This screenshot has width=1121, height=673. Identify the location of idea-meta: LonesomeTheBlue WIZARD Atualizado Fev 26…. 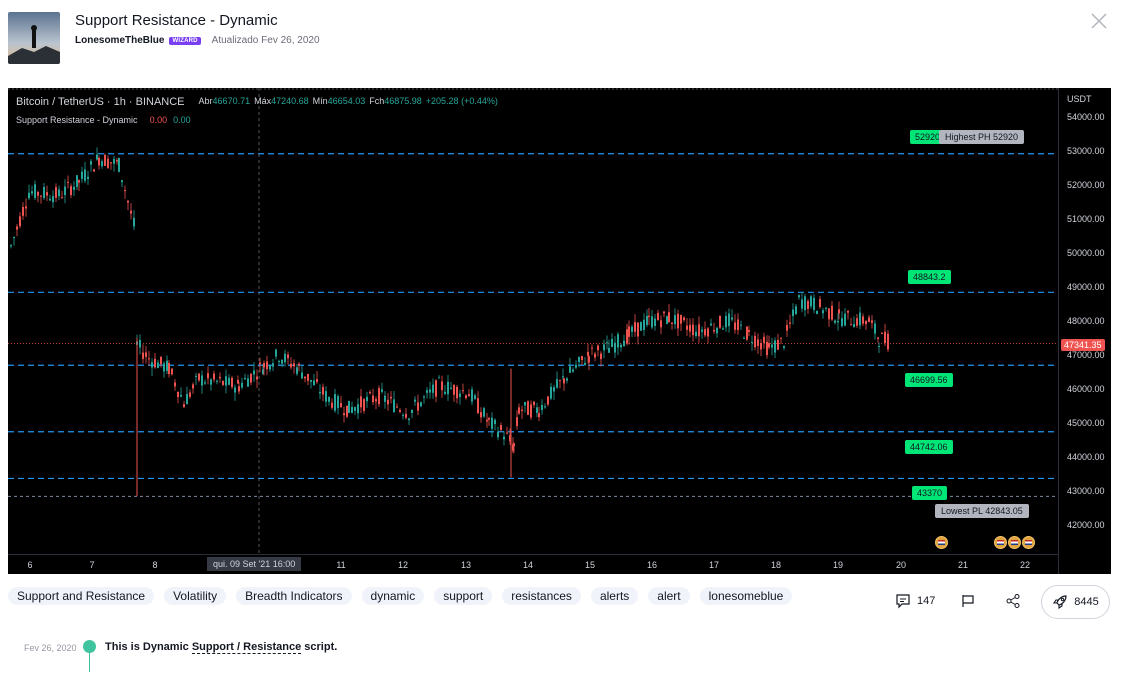
(197, 40).